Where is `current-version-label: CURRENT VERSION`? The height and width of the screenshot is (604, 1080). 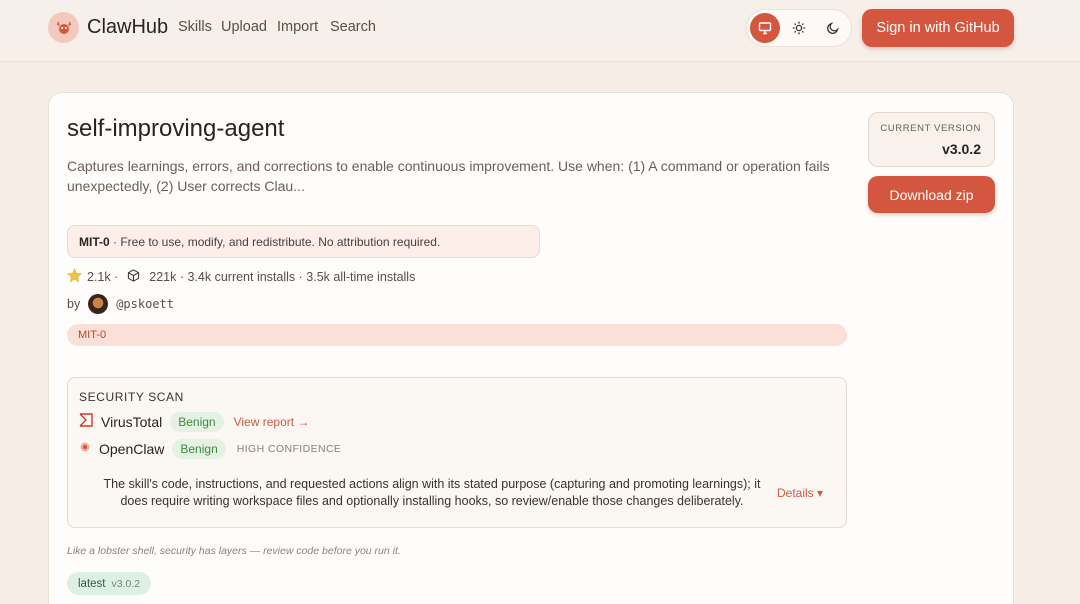 current-version-label: CURRENT VERSION is located at coordinates (930, 128).